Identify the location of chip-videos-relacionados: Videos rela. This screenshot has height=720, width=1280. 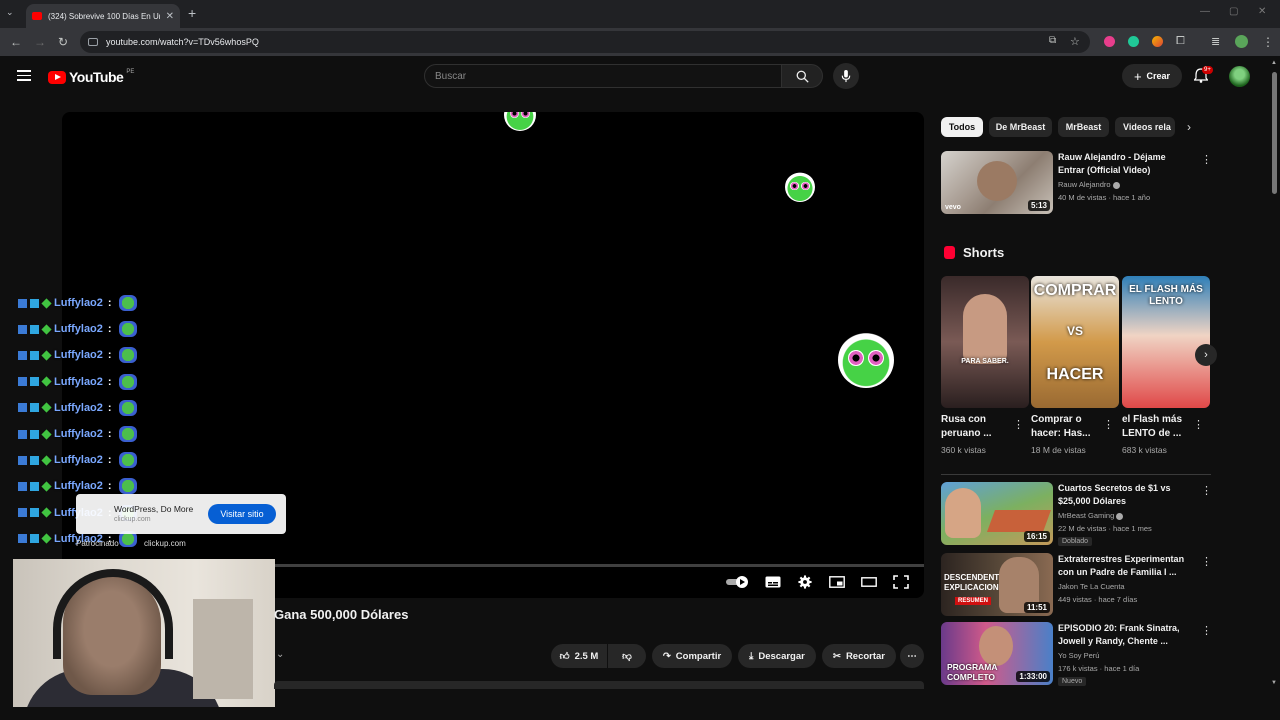
(1145, 127).